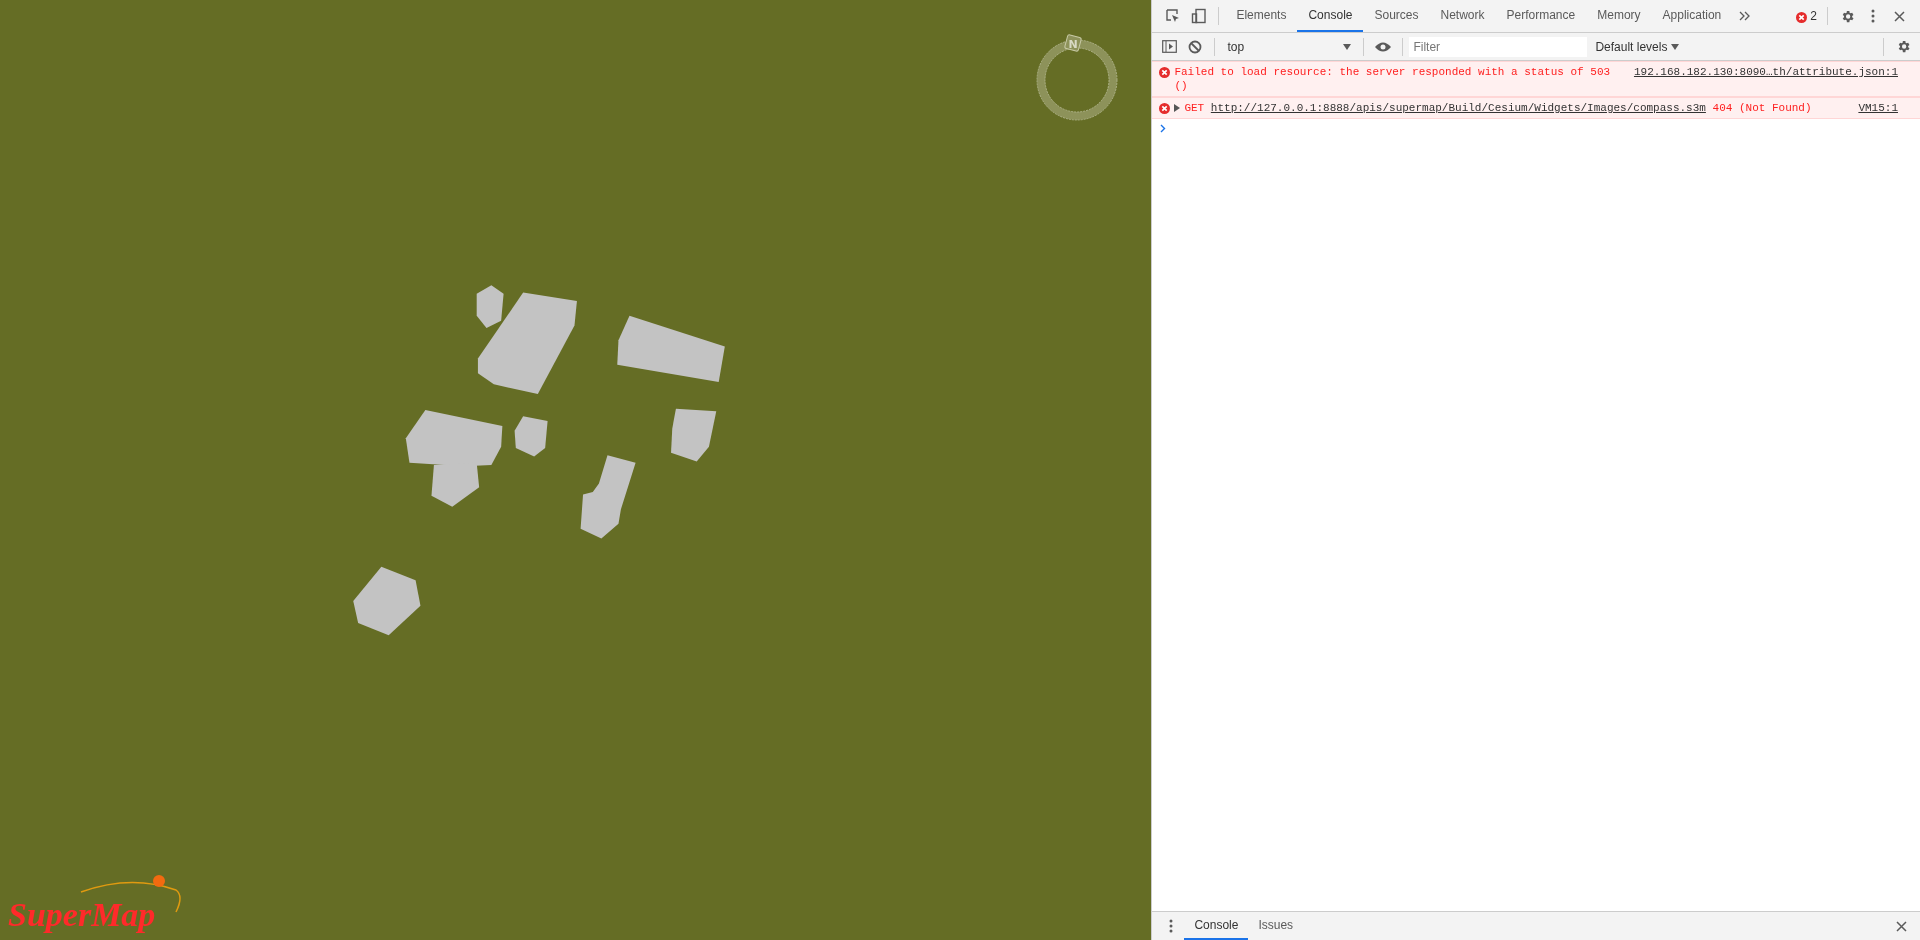 Image resolution: width=1920 pixels, height=940 pixels. What do you see at coordinates (1462, 16) in the screenshot?
I see `devtools-tab: Network` at bounding box center [1462, 16].